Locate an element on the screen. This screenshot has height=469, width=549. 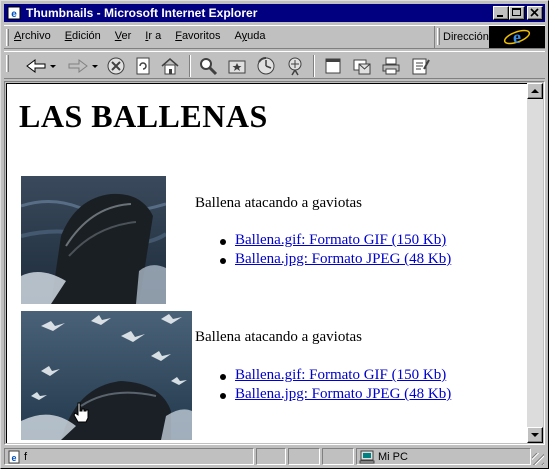
menu-archivo: Archivo is located at coordinates (32, 36).